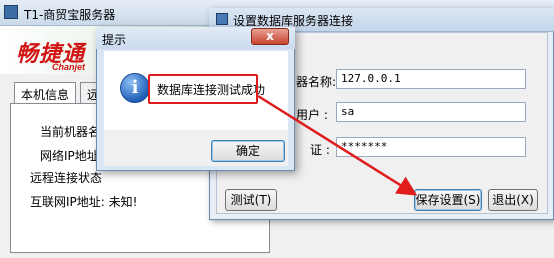 The width and height of the screenshot is (554, 258). I want to click on annotation-arrow, so click(337, 145).